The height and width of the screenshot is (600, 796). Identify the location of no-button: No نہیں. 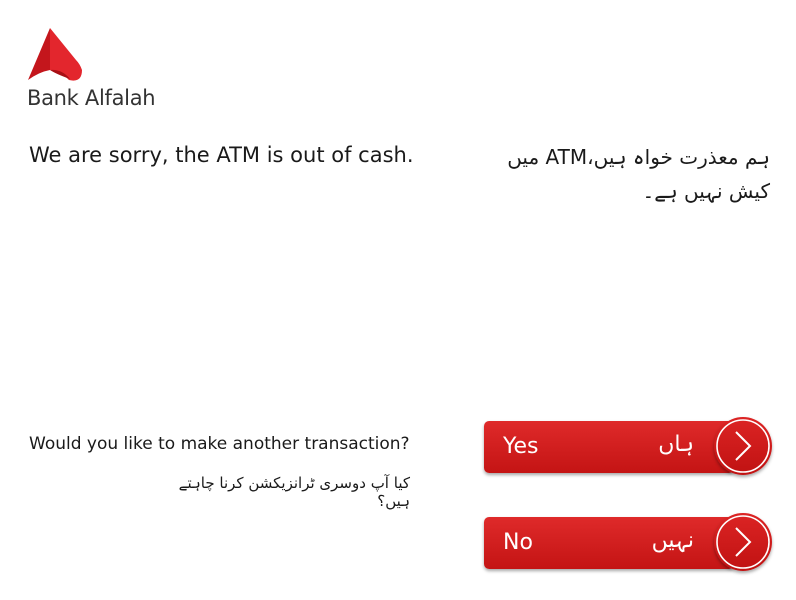
(628, 542).